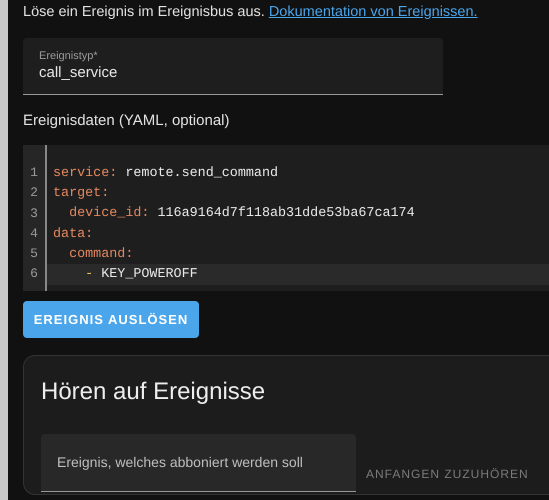 The height and width of the screenshot is (500, 549). Describe the element at coordinates (153, 391) in the screenshot. I see `card-title: Hören auf Ereignisse` at that location.